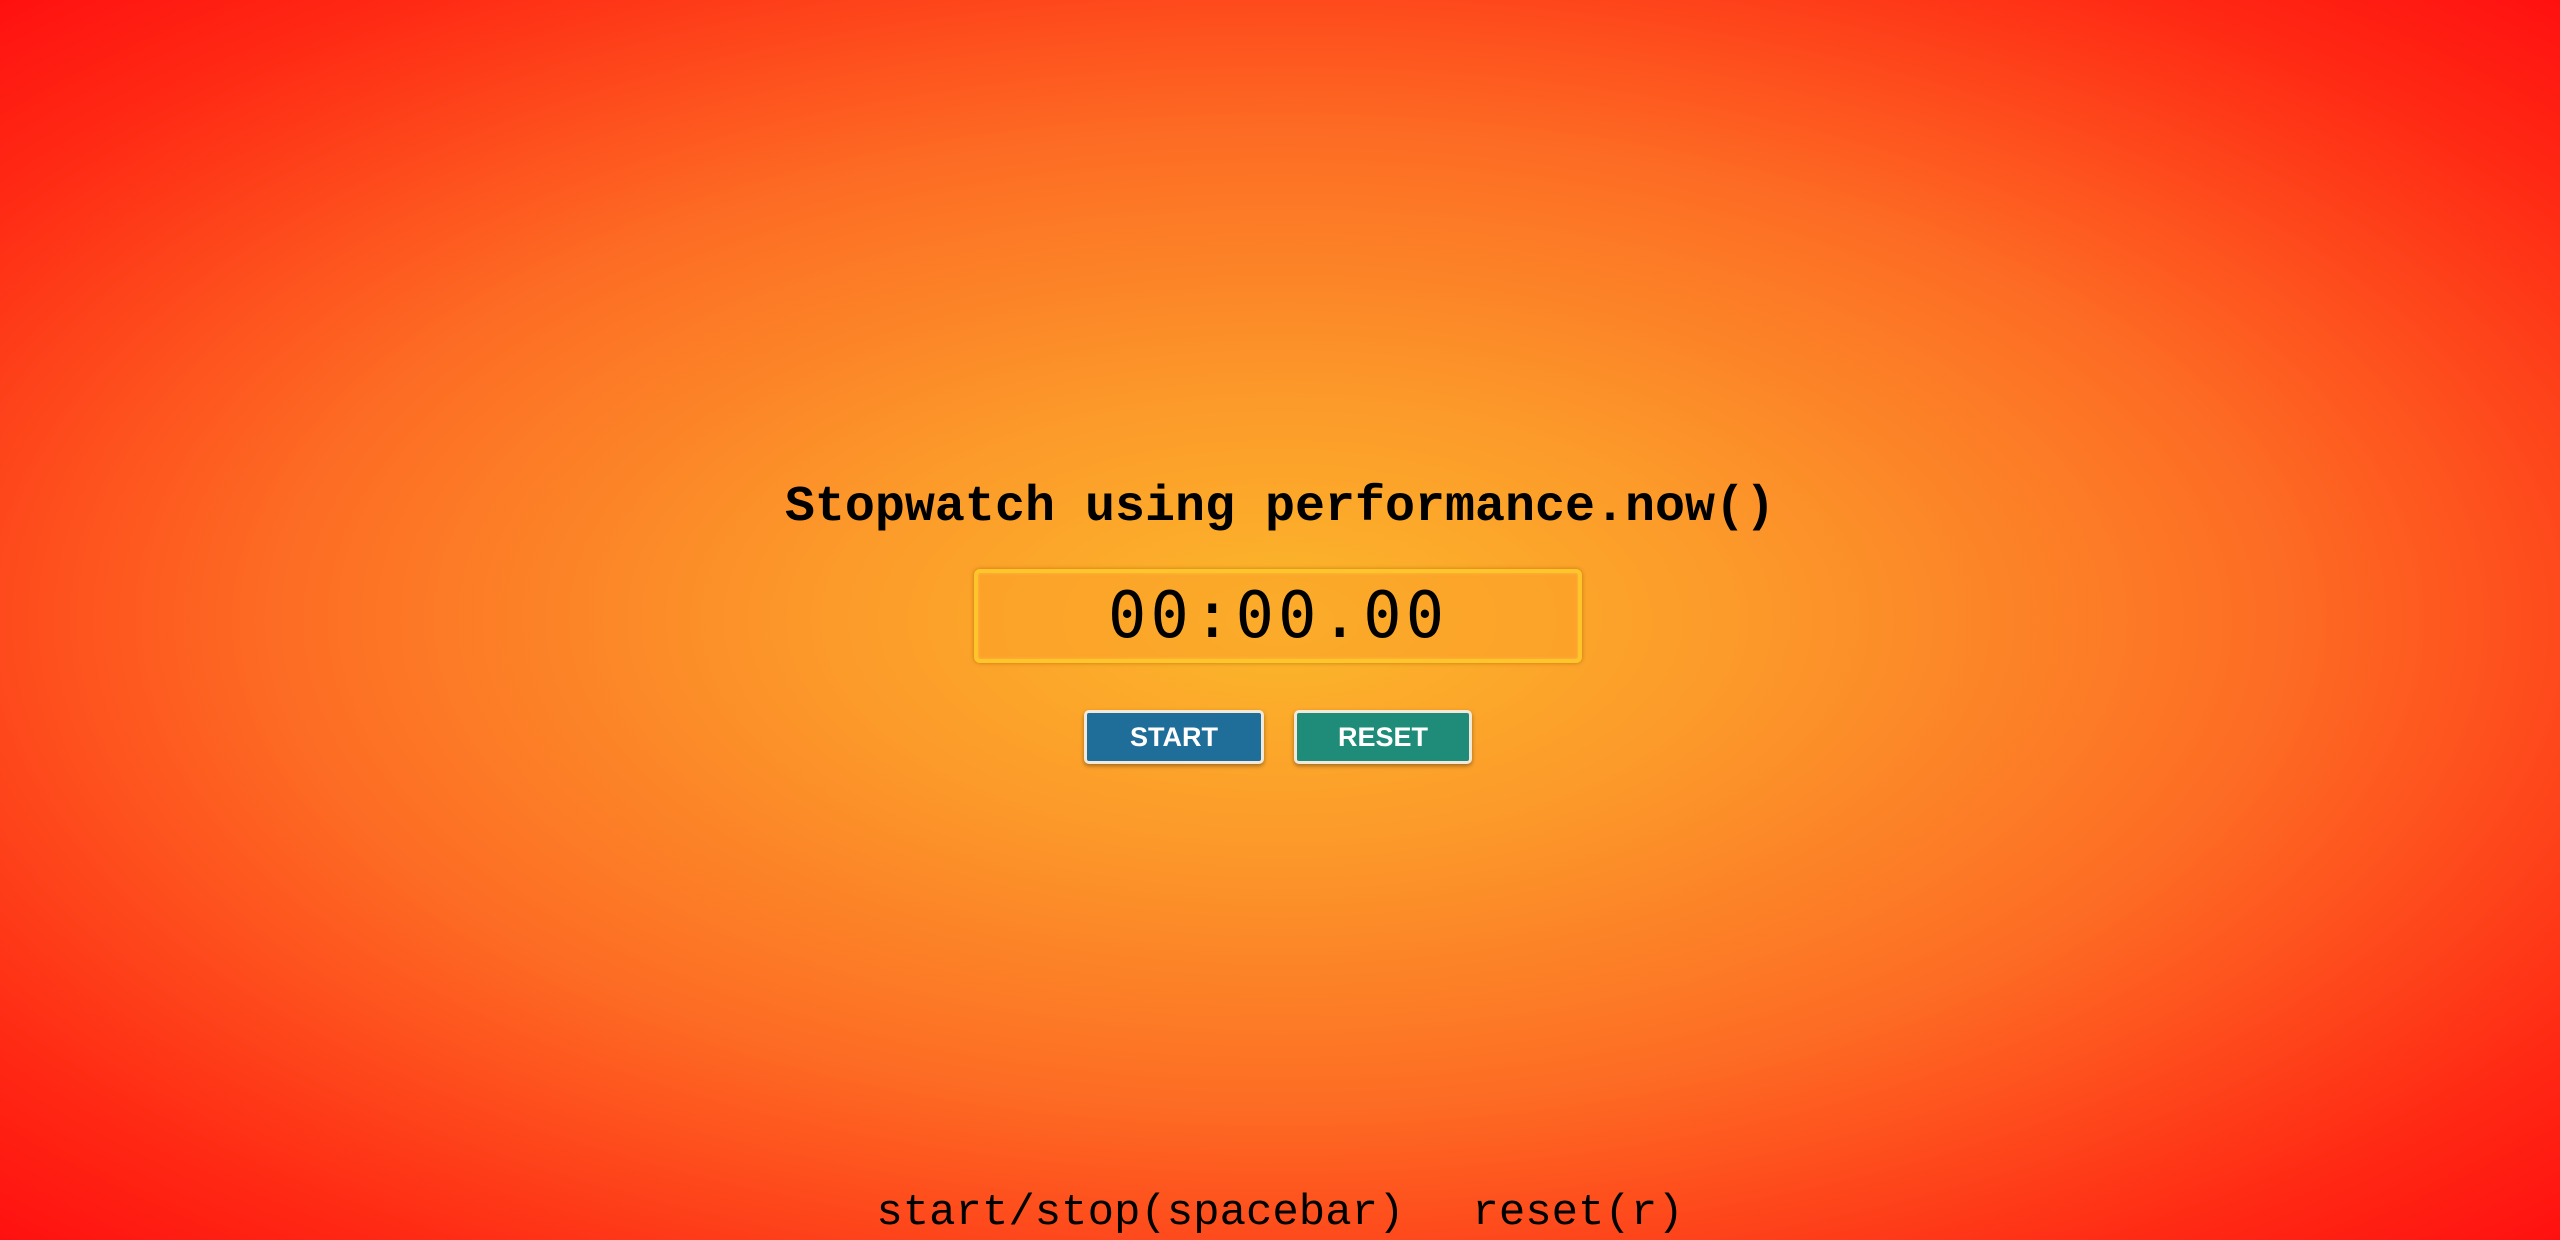  What do you see at coordinates (1578, 1213) in the screenshot?
I see `reset-hint: reset(r)` at bounding box center [1578, 1213].